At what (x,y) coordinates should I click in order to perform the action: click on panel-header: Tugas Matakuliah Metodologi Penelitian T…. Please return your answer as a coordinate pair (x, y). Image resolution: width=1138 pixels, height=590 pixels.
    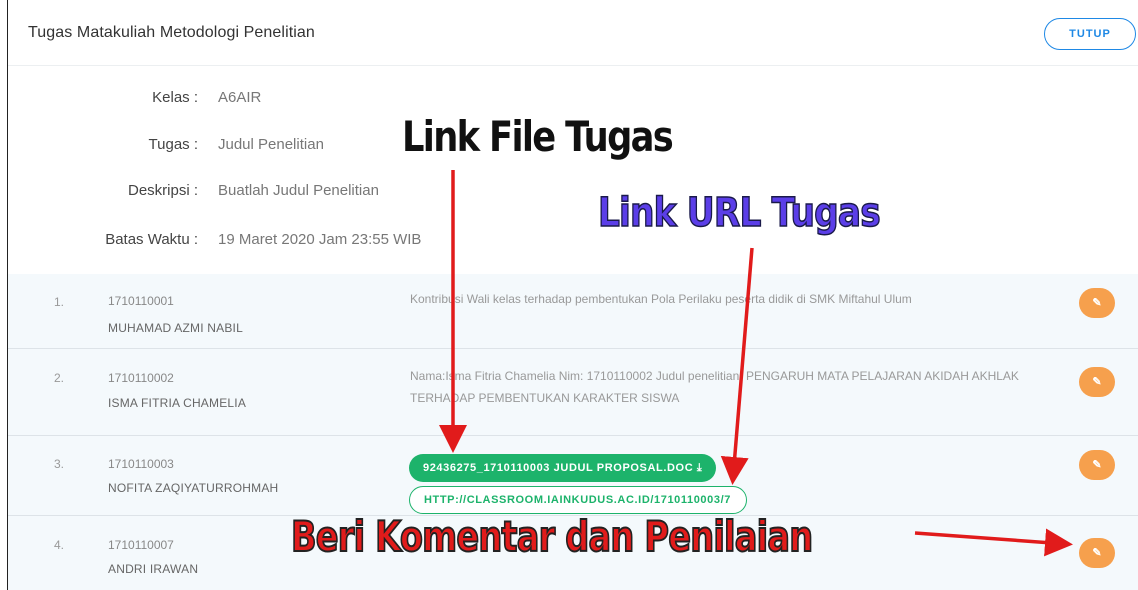
    Looking at the image, I should click on (573, 33).